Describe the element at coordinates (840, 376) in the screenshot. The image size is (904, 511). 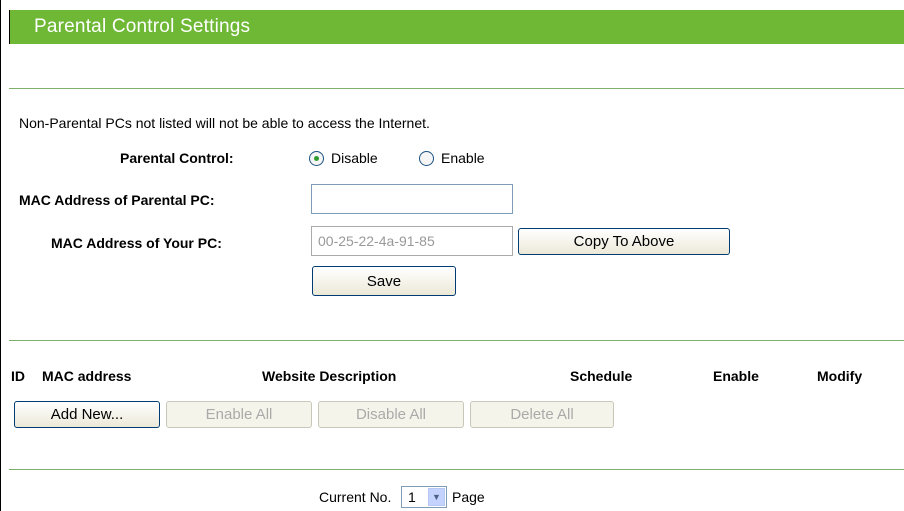
I see `col-modify: Modify` at that location.